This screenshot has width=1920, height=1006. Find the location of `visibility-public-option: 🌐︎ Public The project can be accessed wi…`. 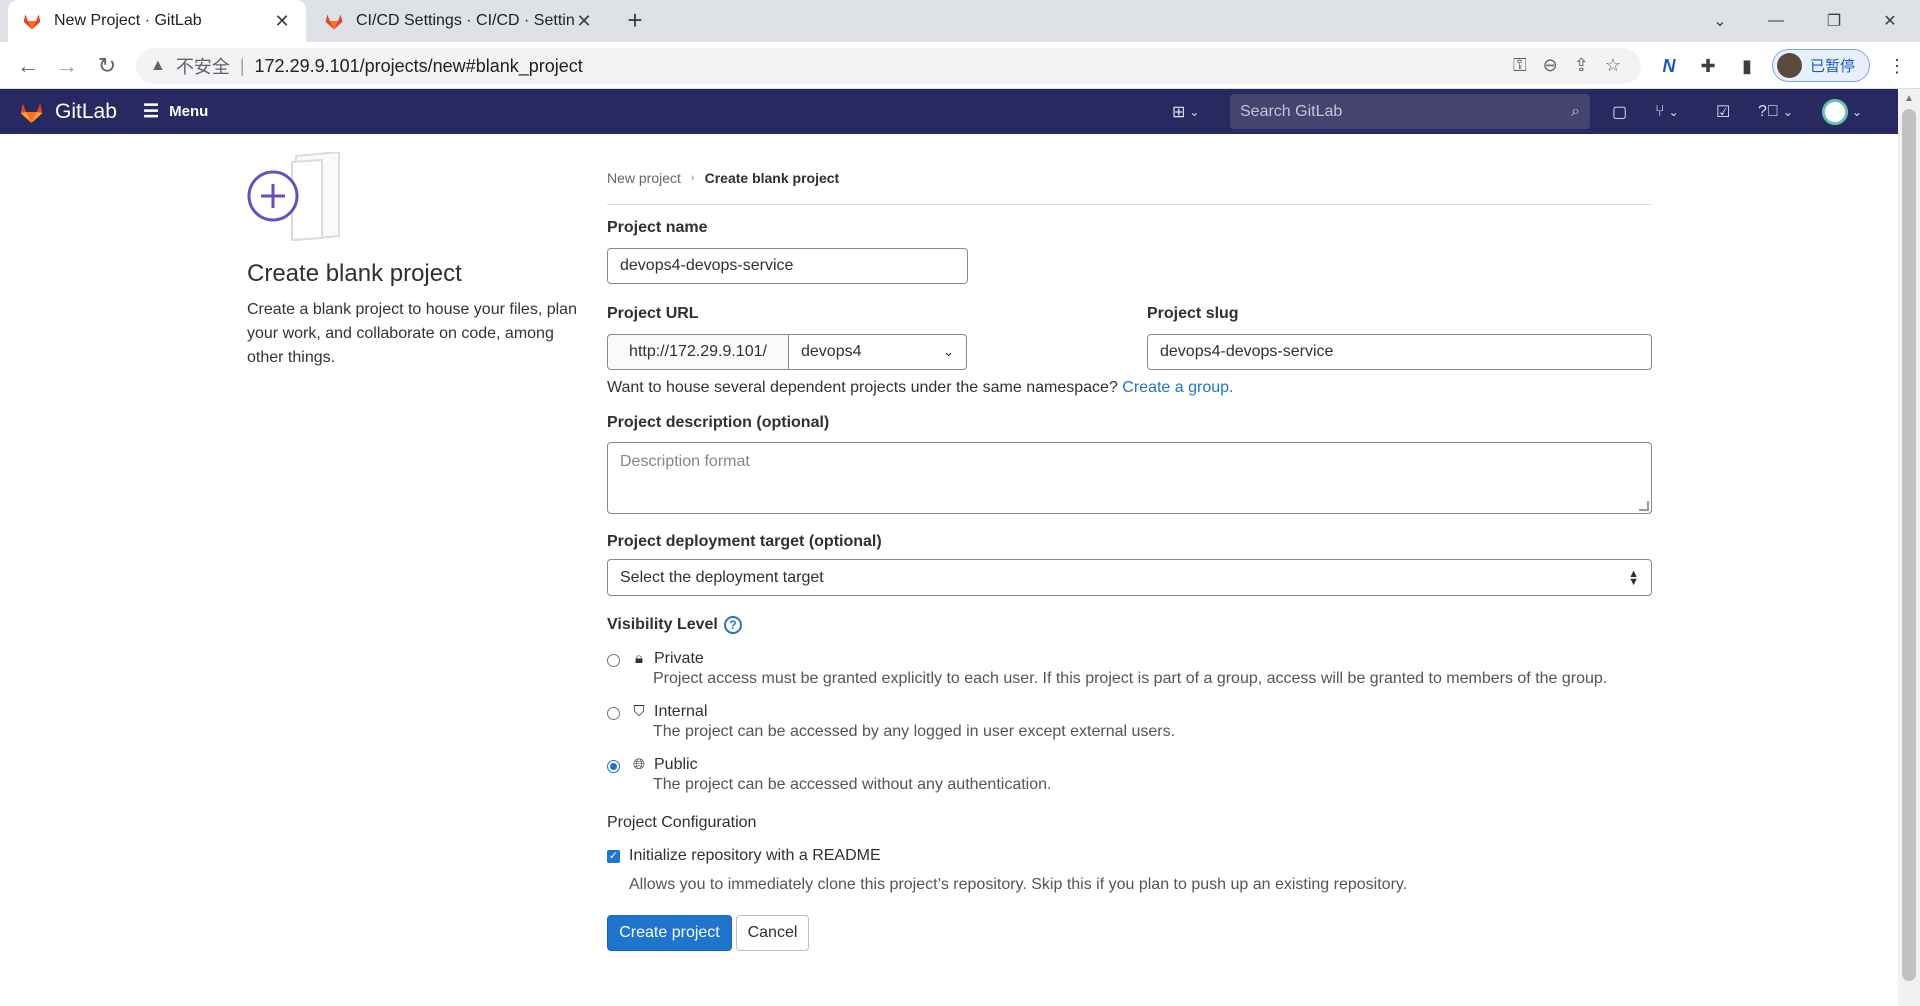

visibility-public-option: 🌐︎ Public The project can be accessed wi… is located at coordinates (829, 774).